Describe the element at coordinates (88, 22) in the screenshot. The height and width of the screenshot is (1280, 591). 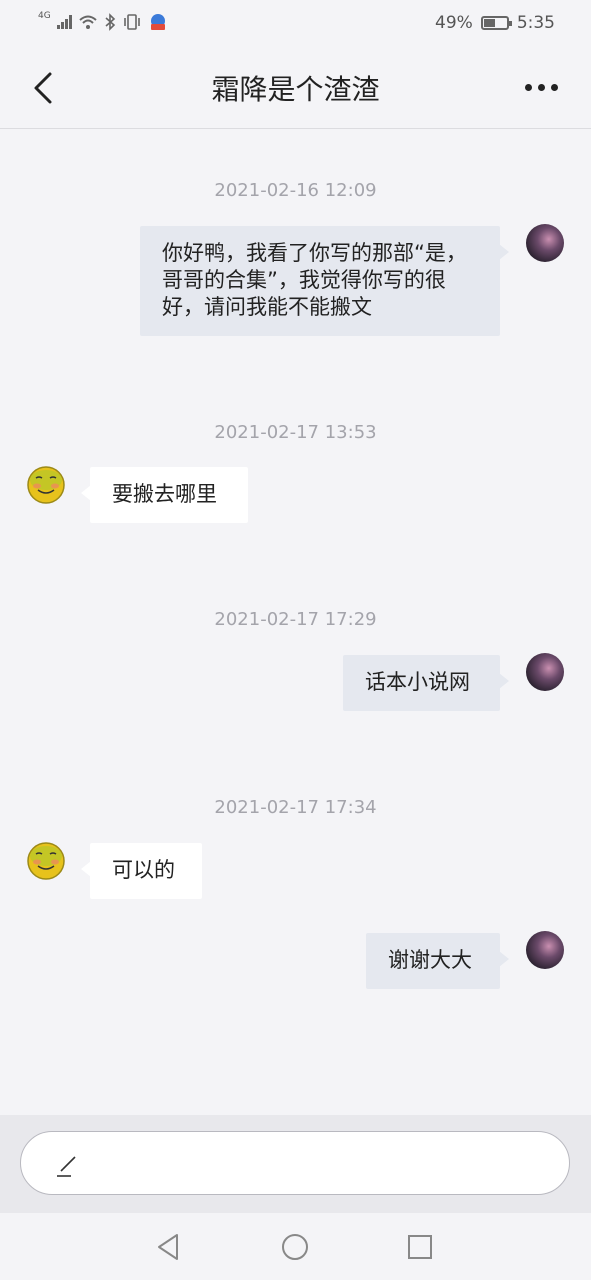
I see `wifi-icon` at that location.